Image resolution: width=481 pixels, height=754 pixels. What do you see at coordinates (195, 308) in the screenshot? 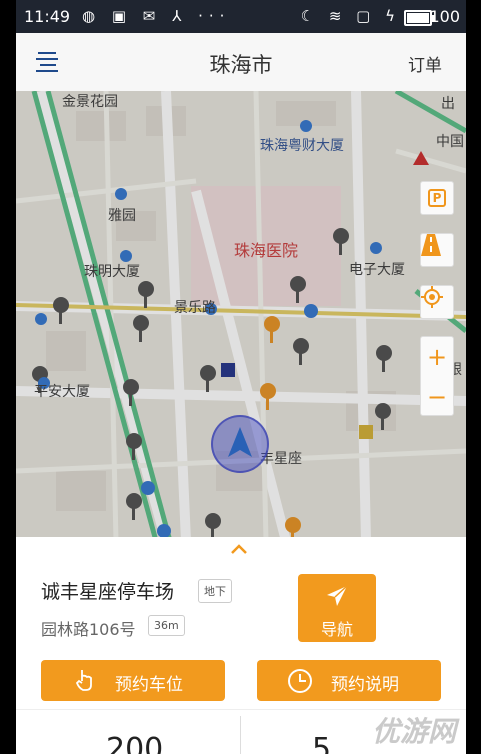
I see `map-label: 景乐路` at bounding box center [195, 308].